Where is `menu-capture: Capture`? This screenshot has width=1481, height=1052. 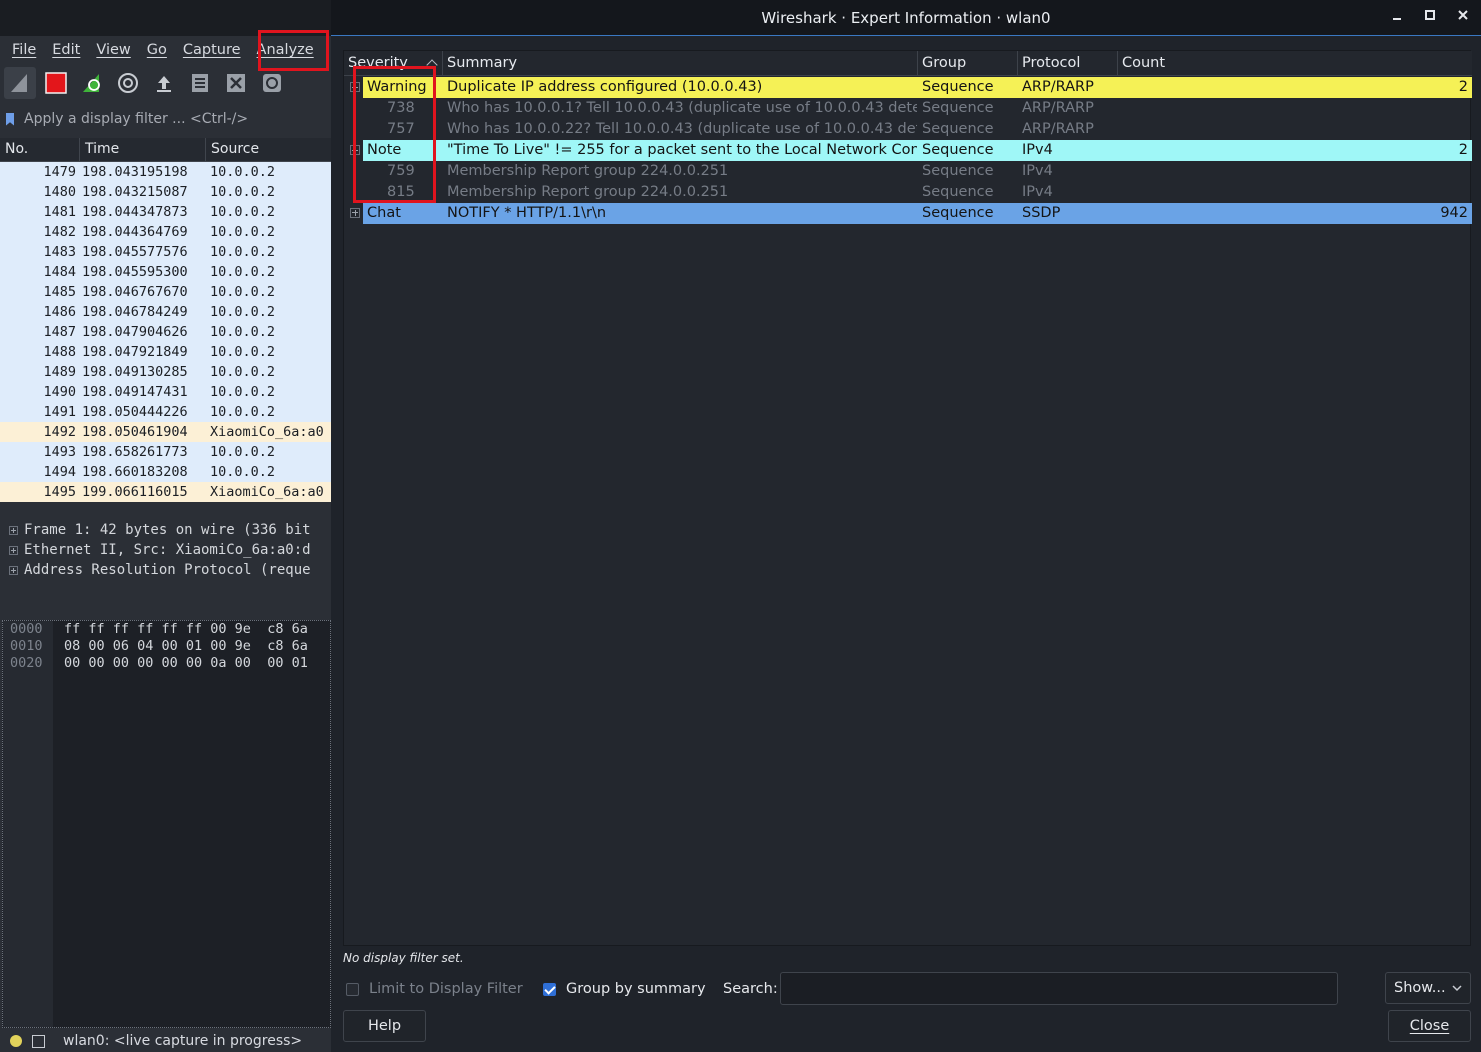
menu-capture: Capture is located at coordinates (212, 50).